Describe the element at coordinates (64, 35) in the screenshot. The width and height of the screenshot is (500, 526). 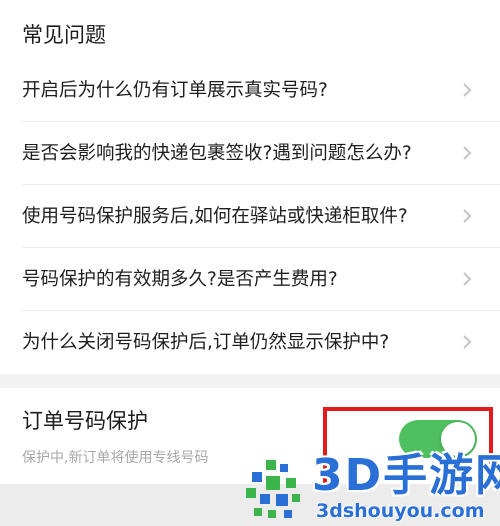
I see `faq-section-title: 常见问题` at that location.